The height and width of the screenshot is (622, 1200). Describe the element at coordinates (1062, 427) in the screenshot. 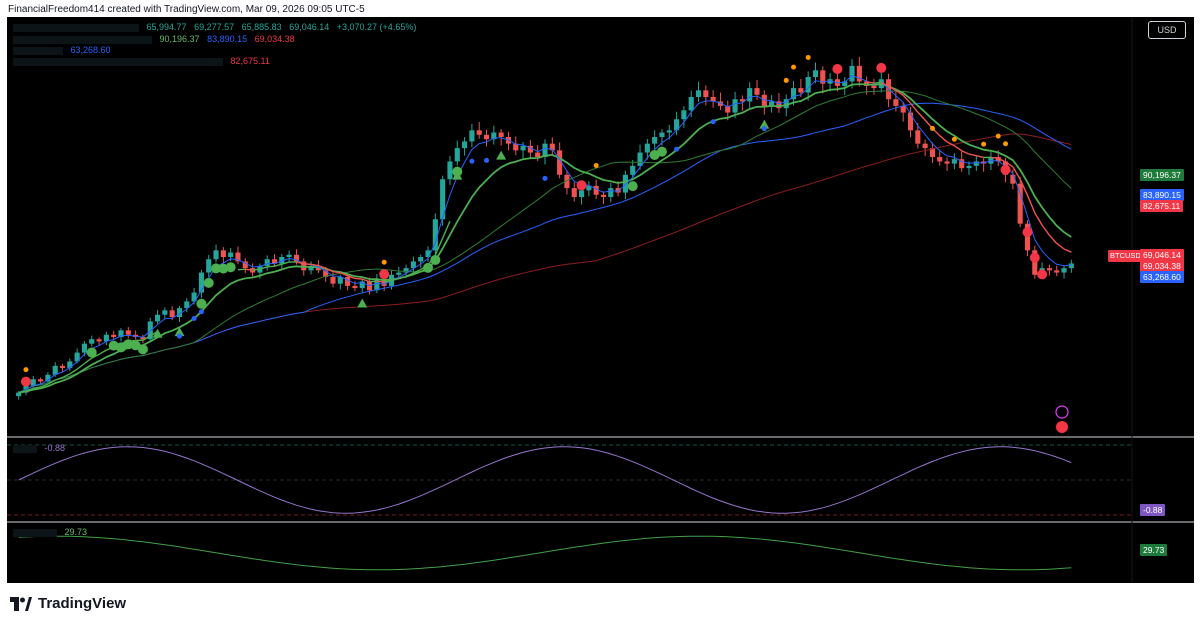

I see `us-flag-icon` at that location.